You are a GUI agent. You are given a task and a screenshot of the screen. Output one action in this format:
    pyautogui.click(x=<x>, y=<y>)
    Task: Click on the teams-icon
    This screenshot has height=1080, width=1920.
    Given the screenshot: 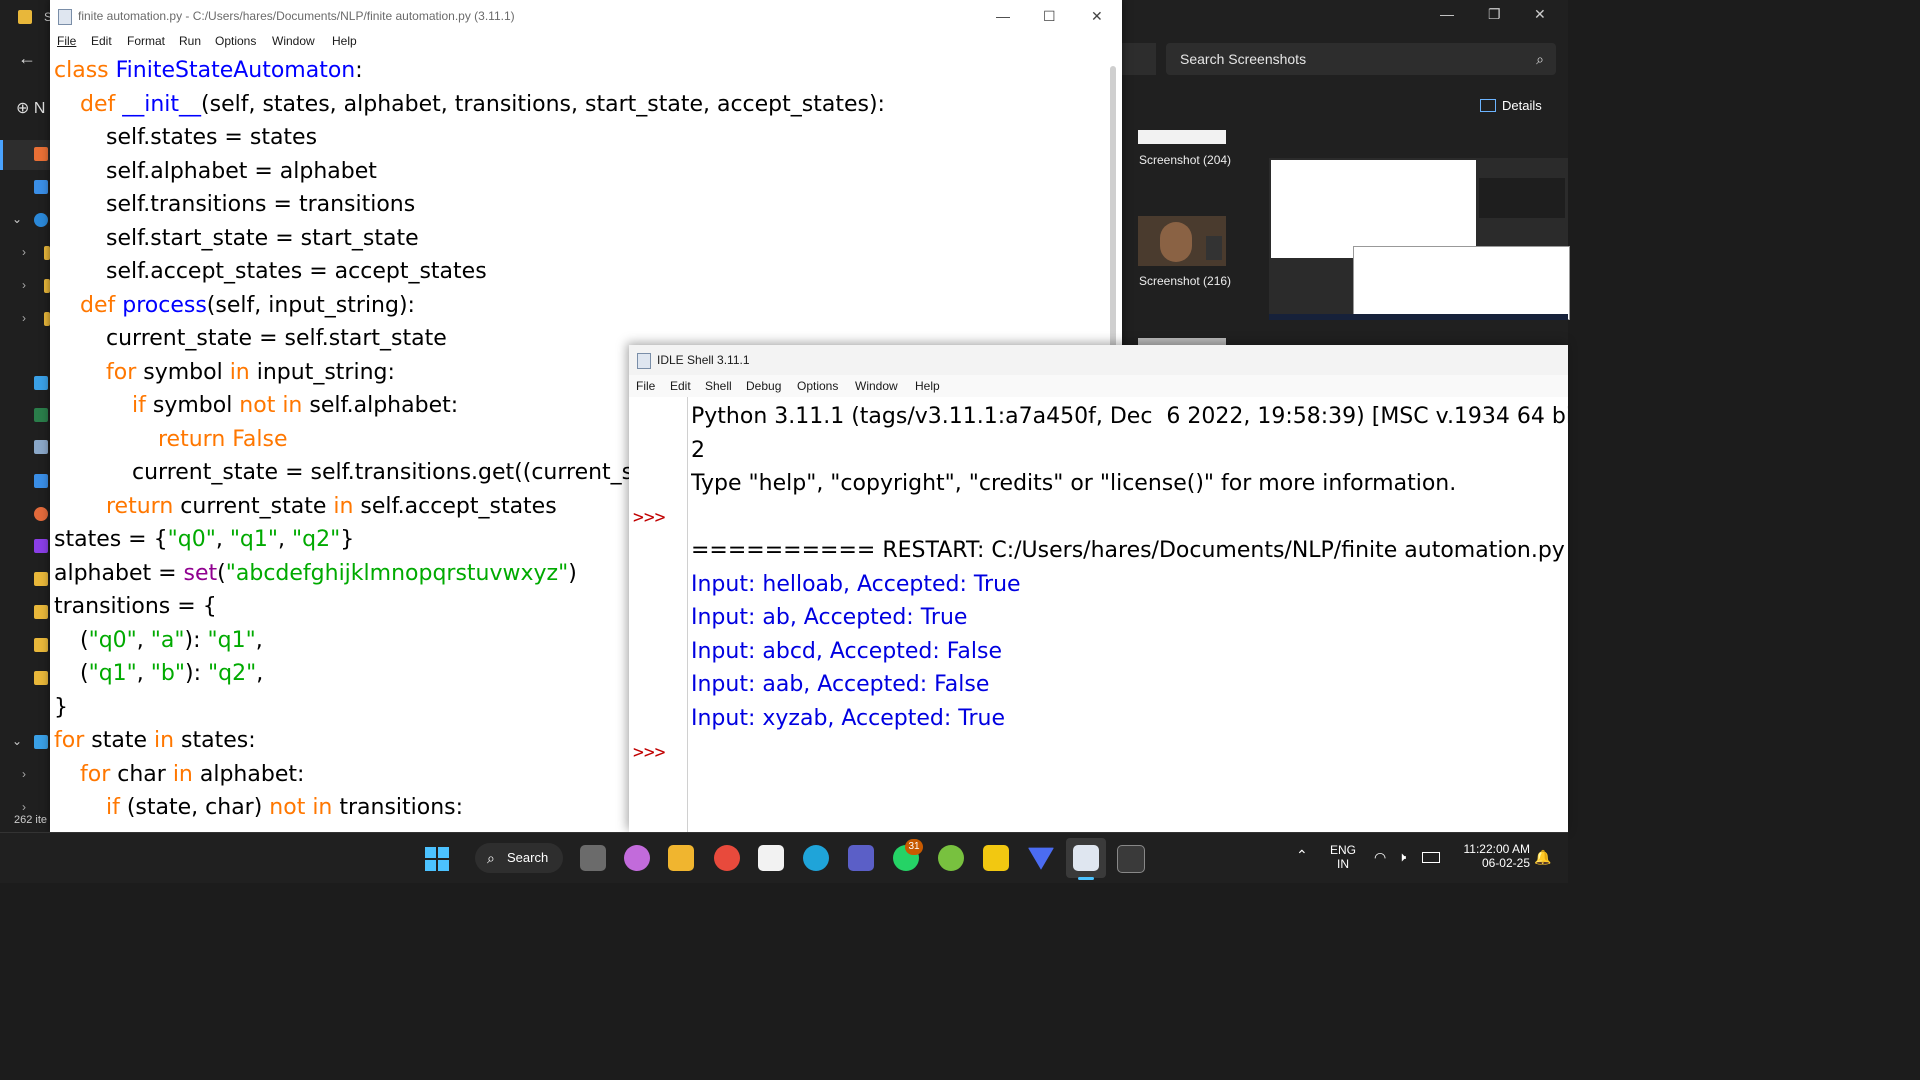 What is the action you would take?
    pyautogui.click(x=861, y=858)
    